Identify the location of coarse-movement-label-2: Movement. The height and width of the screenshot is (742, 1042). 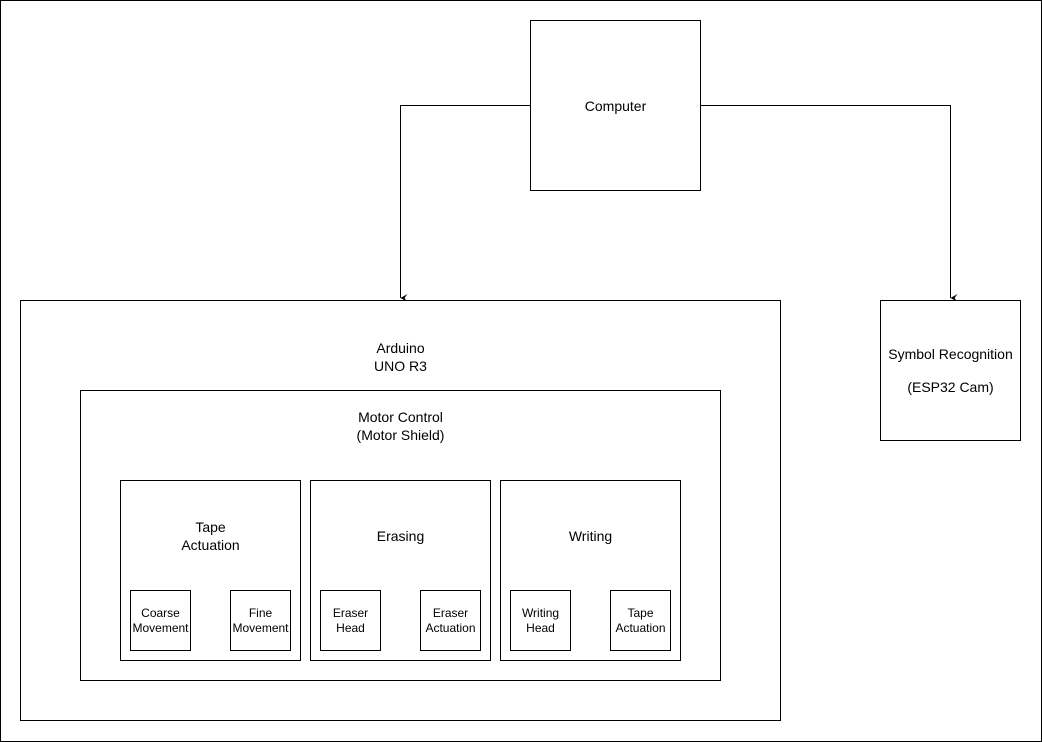
(160, 627).